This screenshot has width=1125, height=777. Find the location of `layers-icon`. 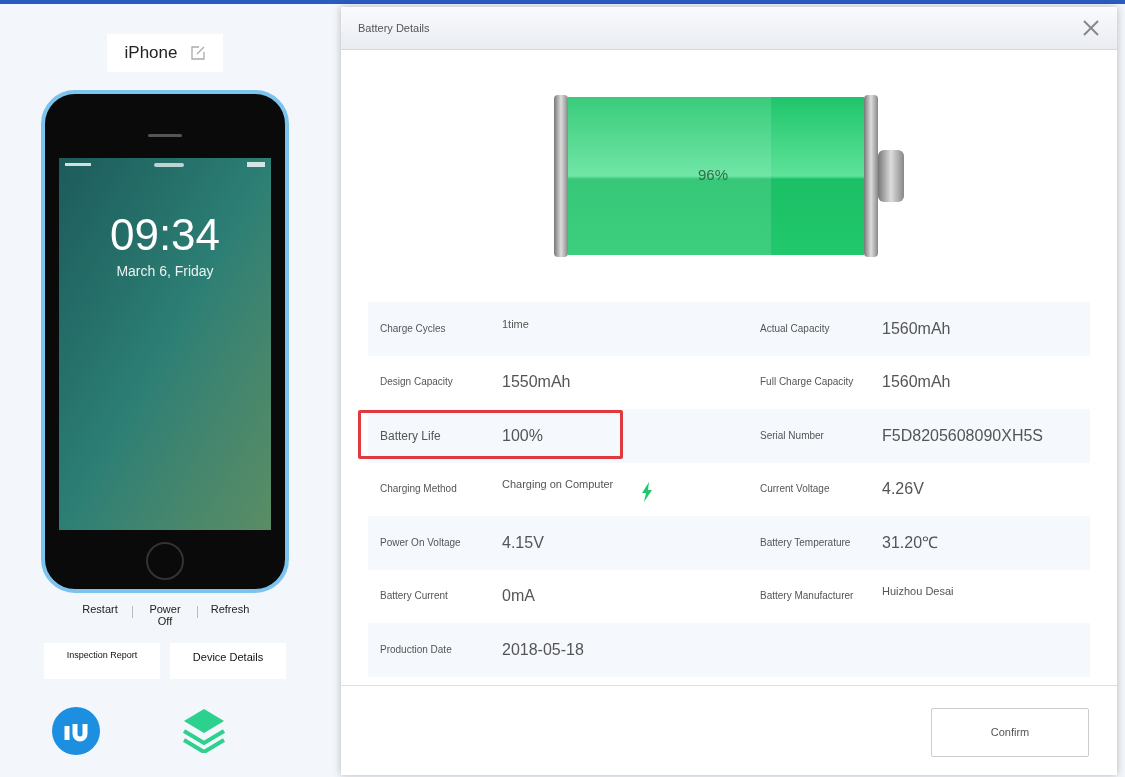

layers-icon is located at coordinates (204, 729).